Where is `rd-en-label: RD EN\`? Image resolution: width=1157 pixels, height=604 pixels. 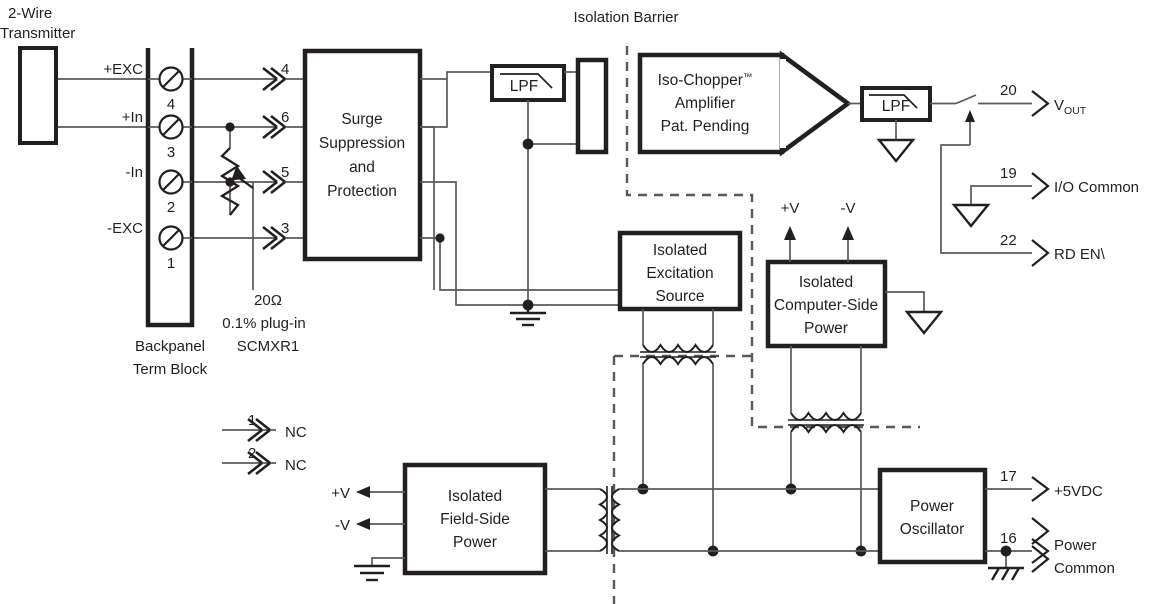 rd-en-label: RD EN\ is located at coordinates (1080, 254).